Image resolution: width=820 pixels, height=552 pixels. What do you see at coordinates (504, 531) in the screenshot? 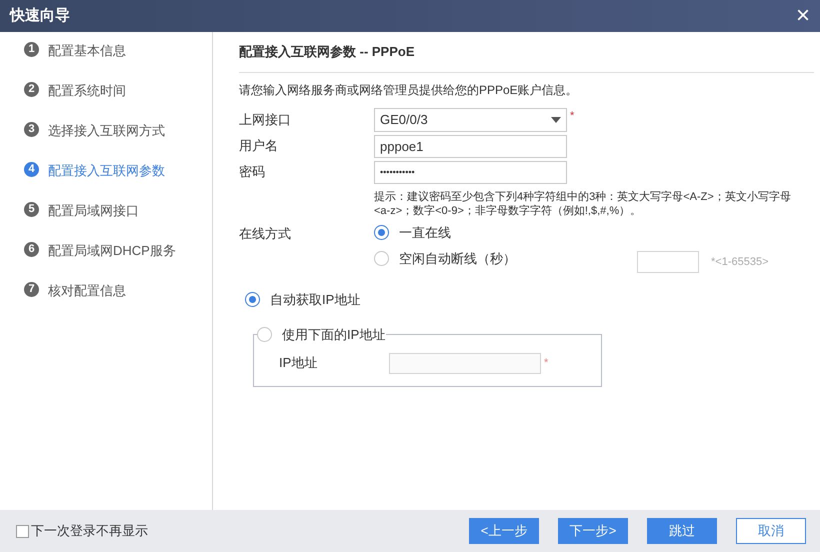
I see `footer-button: <上一步` at bounding box center [504, 531].